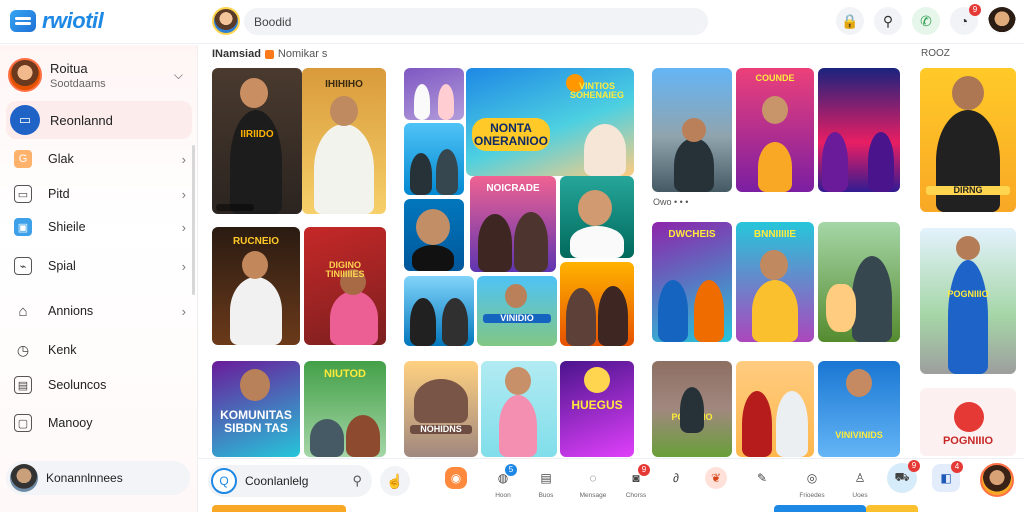 The height and width of the screenshot is (512, 1024). I want to click on search-icon: ⚲, so click(888, 21).